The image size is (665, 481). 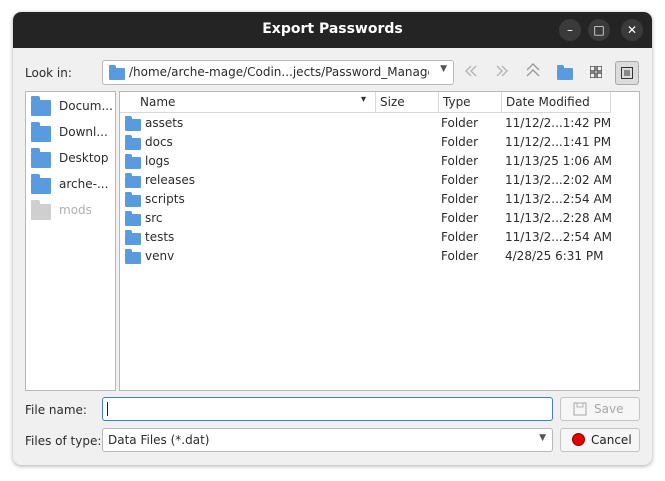 I want to click on icon-view-button, so click(x=596, y=72).